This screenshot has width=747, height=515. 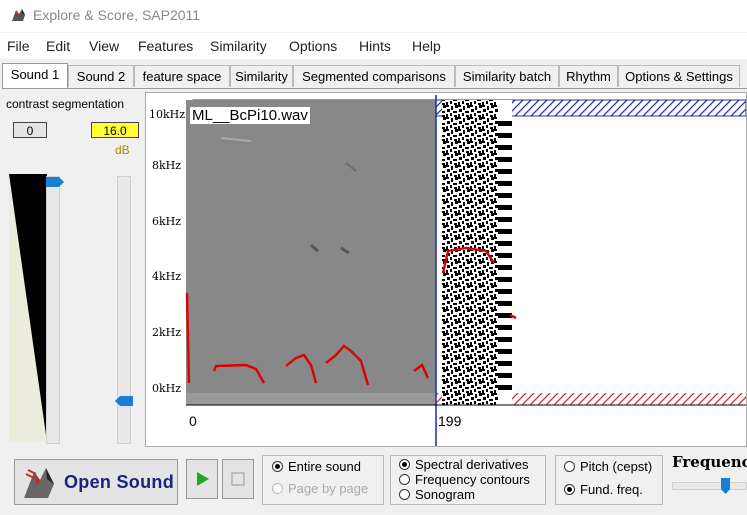 I want to click on tab-similarity-batch: Similarity batch, so click(x=507, y=76).